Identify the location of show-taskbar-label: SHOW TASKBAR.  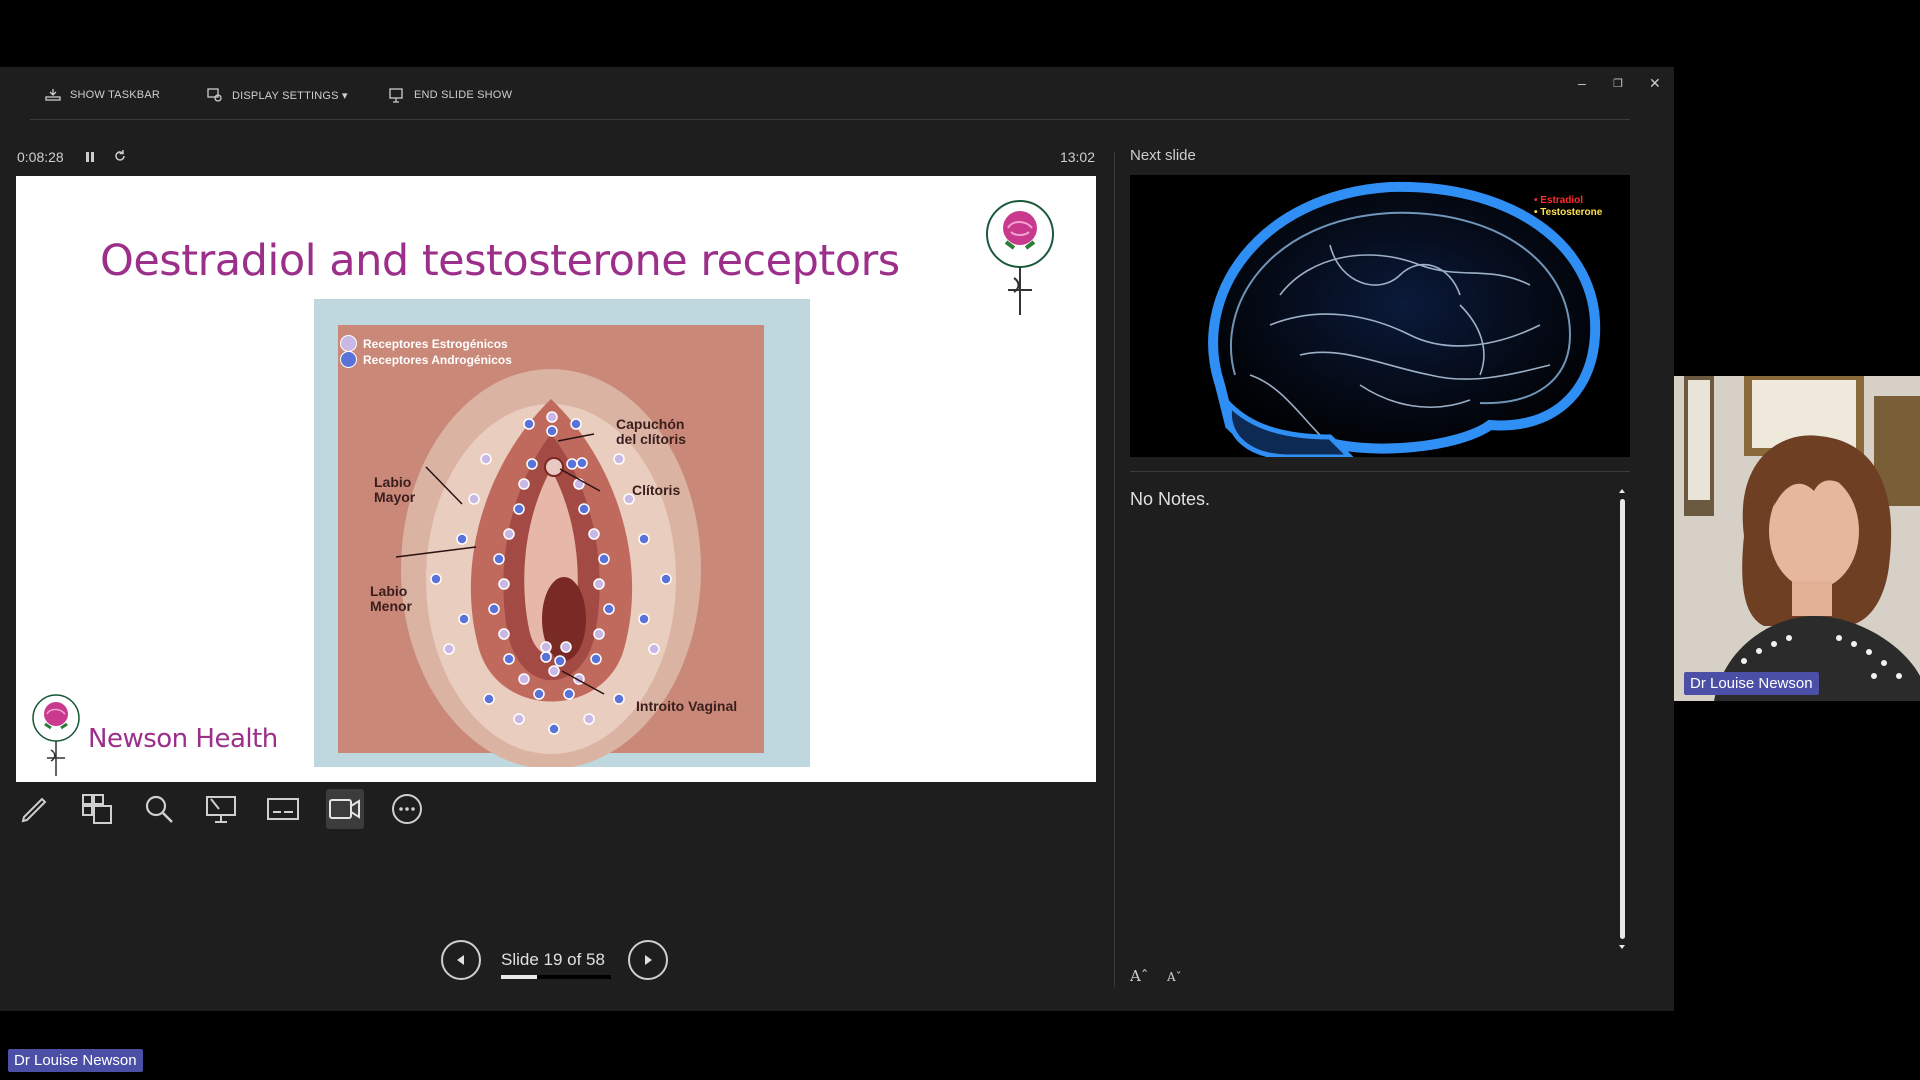
(115, 95).